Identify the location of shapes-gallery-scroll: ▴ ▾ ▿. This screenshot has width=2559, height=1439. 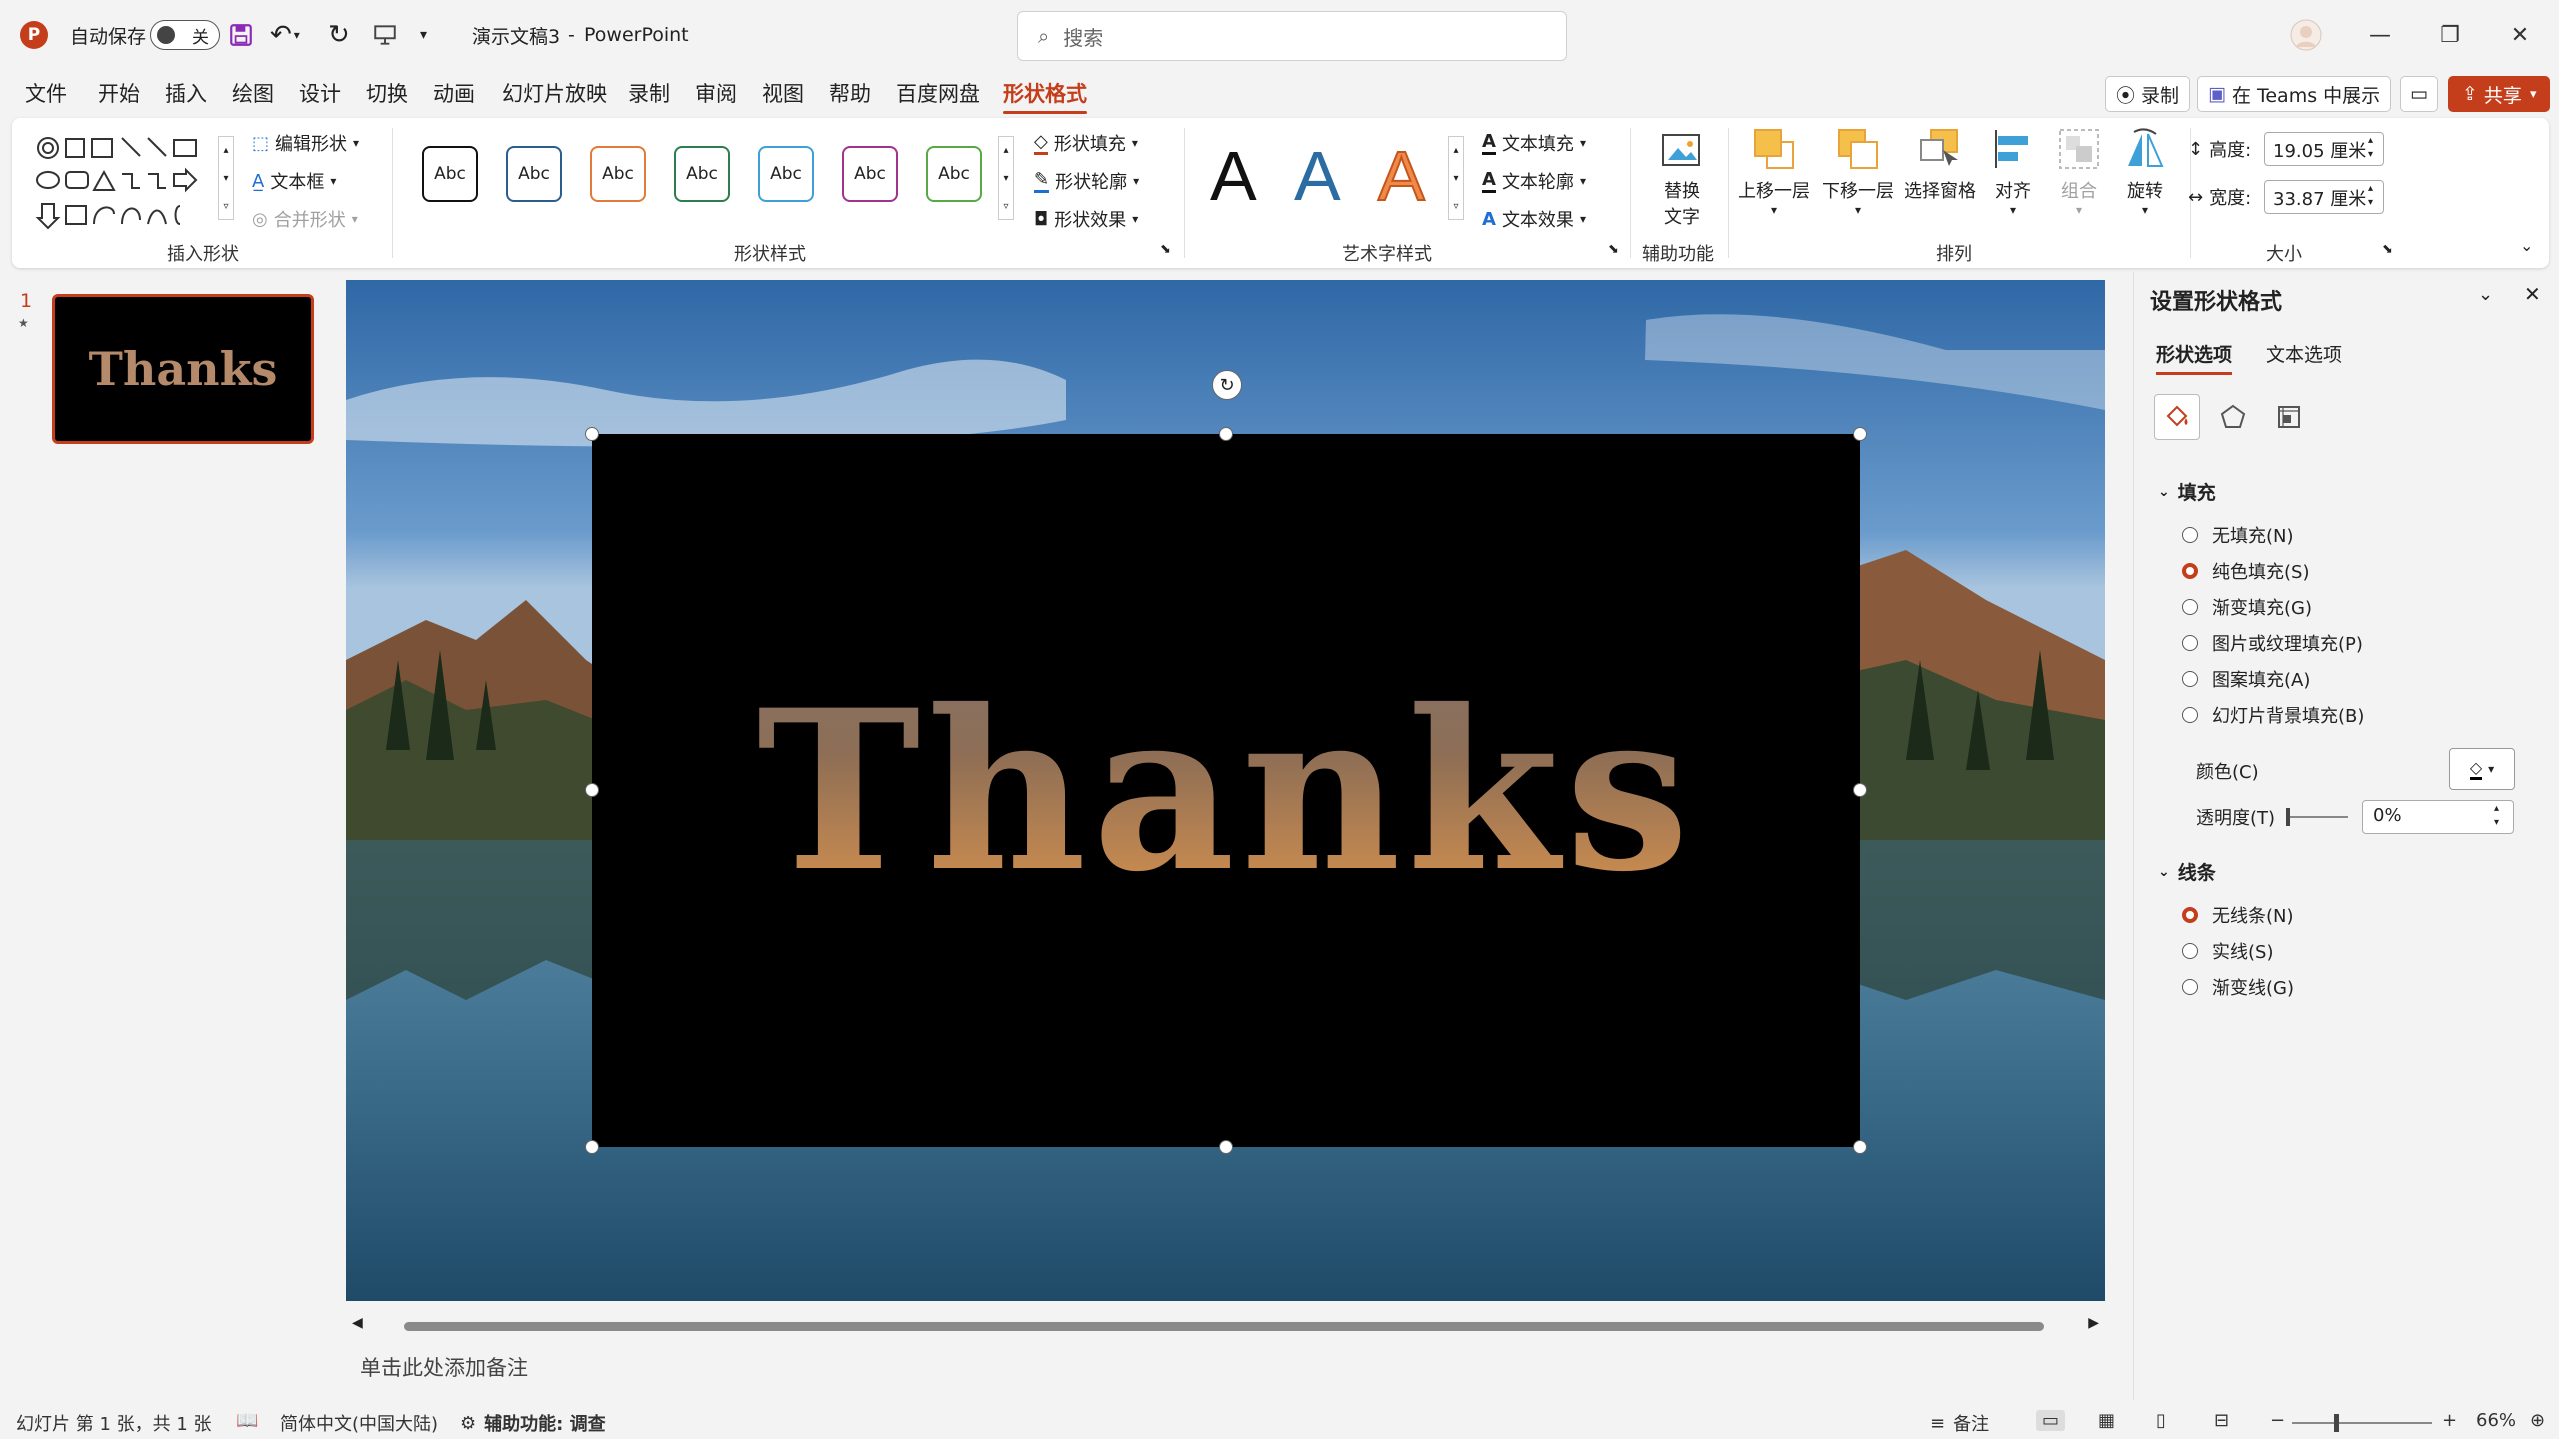
(226, 178).